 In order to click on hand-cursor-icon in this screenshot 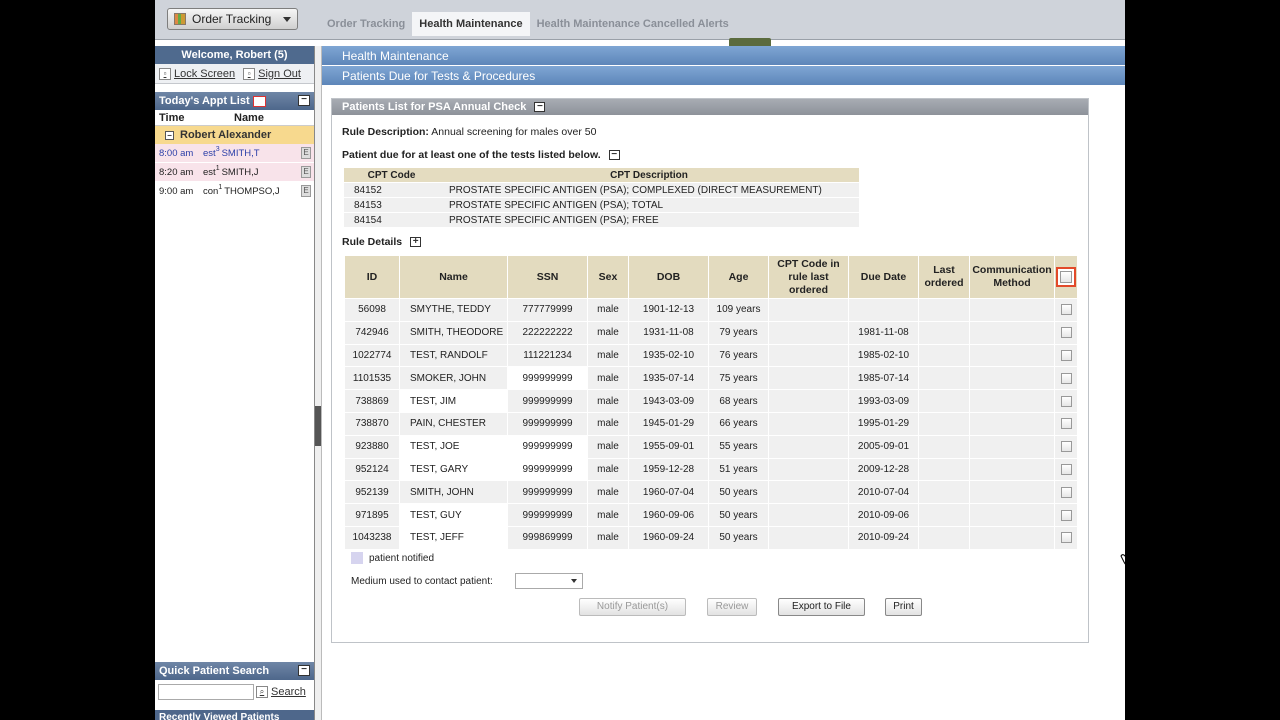, I will do `click(1122, 559)`.